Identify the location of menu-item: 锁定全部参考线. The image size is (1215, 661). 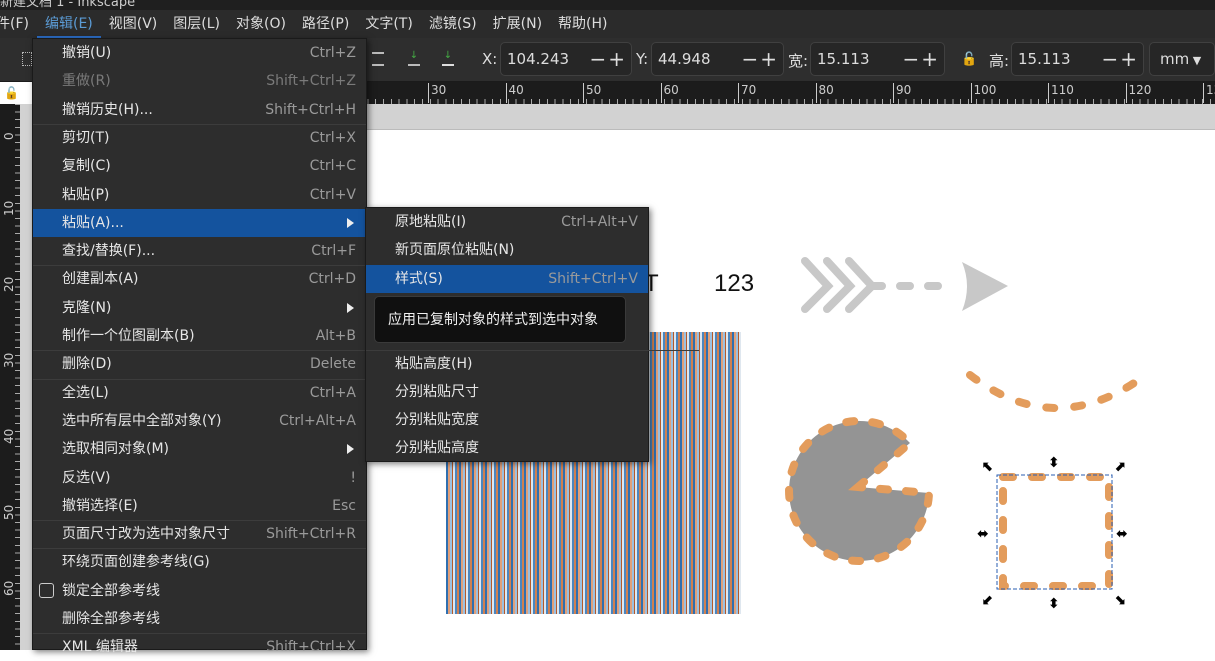
(199, 591).